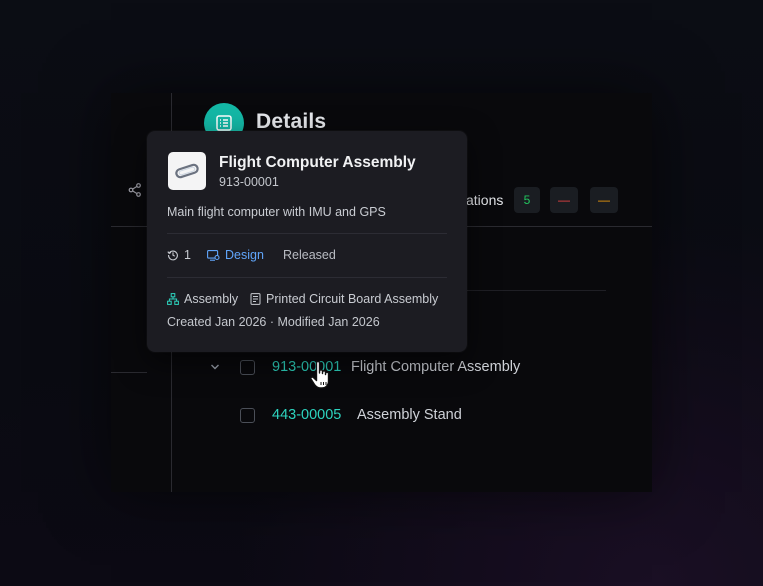  Describe the element at coordinates (564, 200) in the screenshot. I see `count-badge-red: —` at that location.